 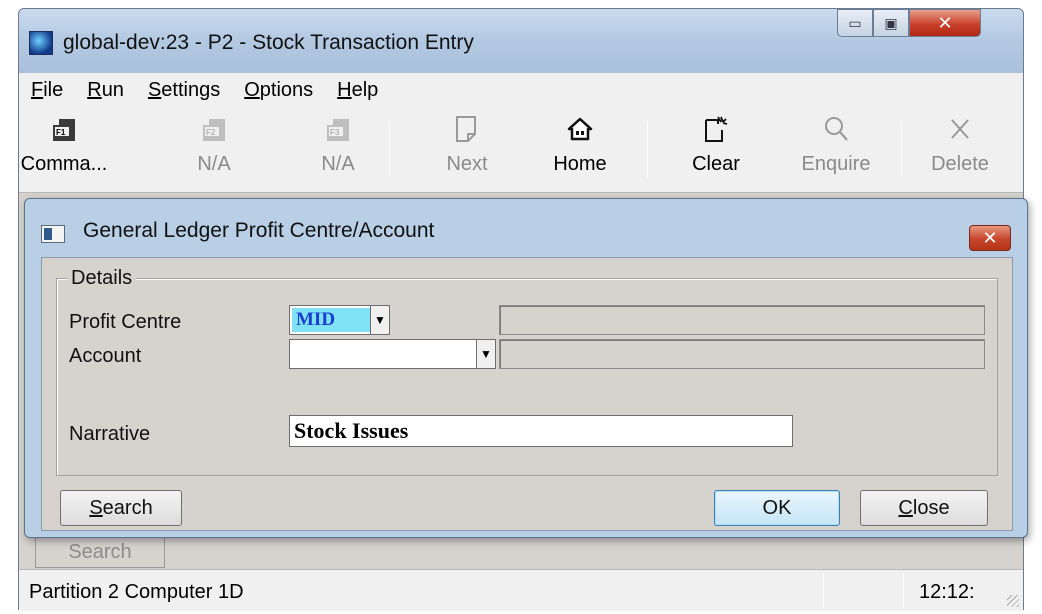 What do you see at coordinates (105, 356) in the screenshot?
I see `account-label: Account` at bounding box center [105, 356].